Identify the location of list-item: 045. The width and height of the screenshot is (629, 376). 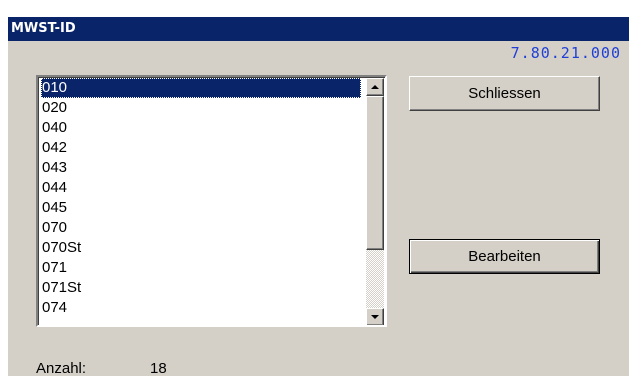
(201, 208).